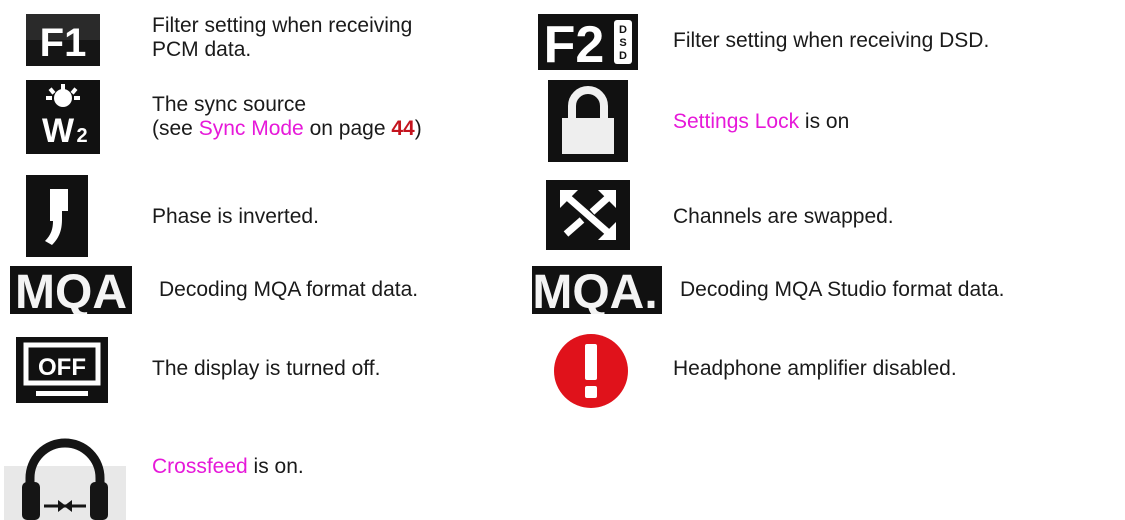  What do you see at coordinates (65, 473) in the screenshot?
I see `crossfeed-headphone-icon` at bounding box center [65, 473].